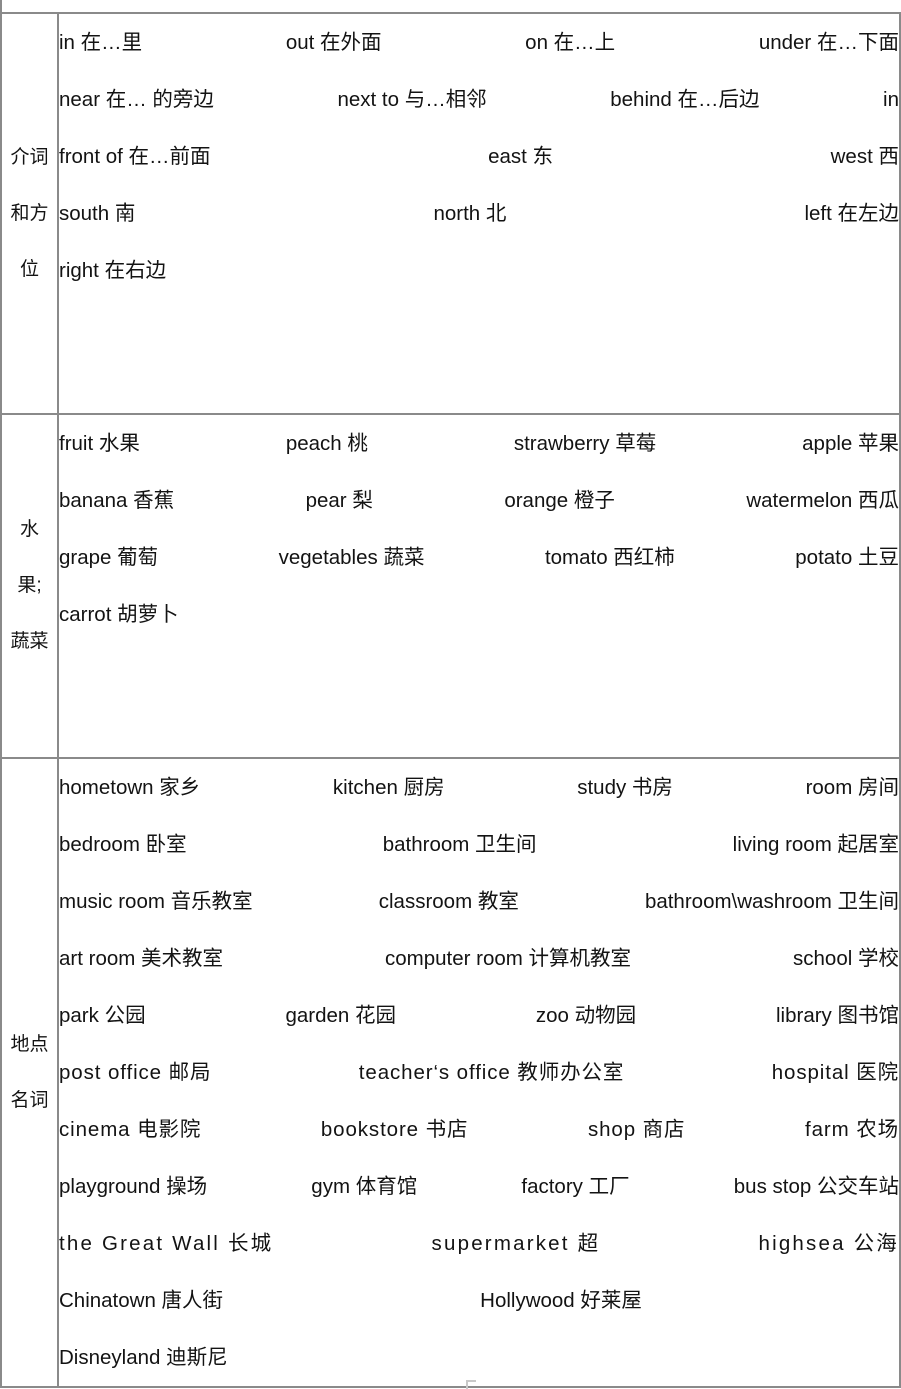 This screenshot has height=1389, width=901. Describe the element at coordinates (846, 958) in the screenshot. I see `vocab-term: school 学校` at that location.